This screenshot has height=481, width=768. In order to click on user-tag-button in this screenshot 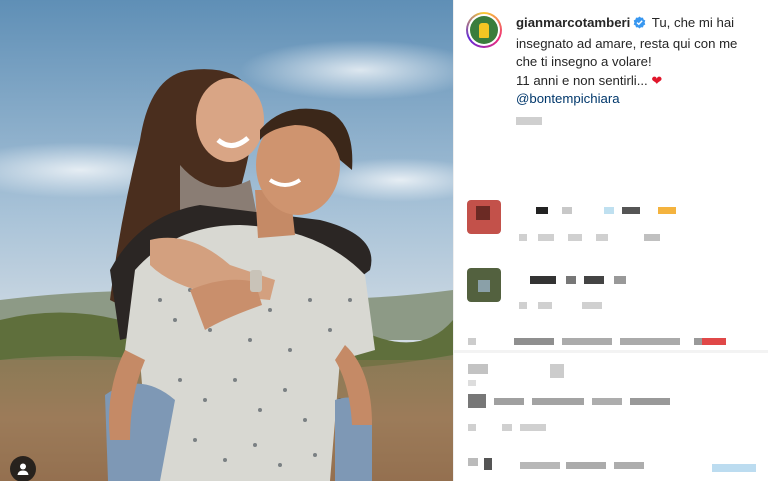, I will do `click(23, 468)`.